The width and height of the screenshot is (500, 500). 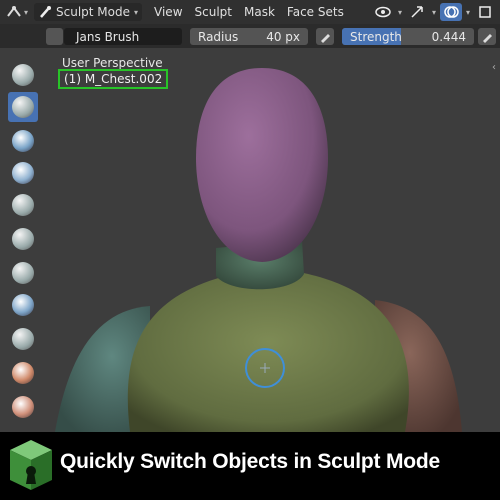 I want to click on brush-icon, so click(x=46, y=12).